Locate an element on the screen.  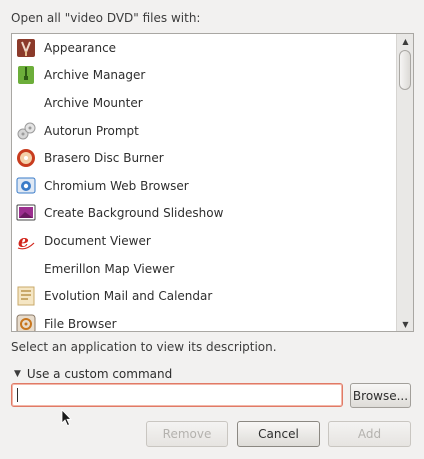
application-name: File Browser is located at coordinates (80, 323).